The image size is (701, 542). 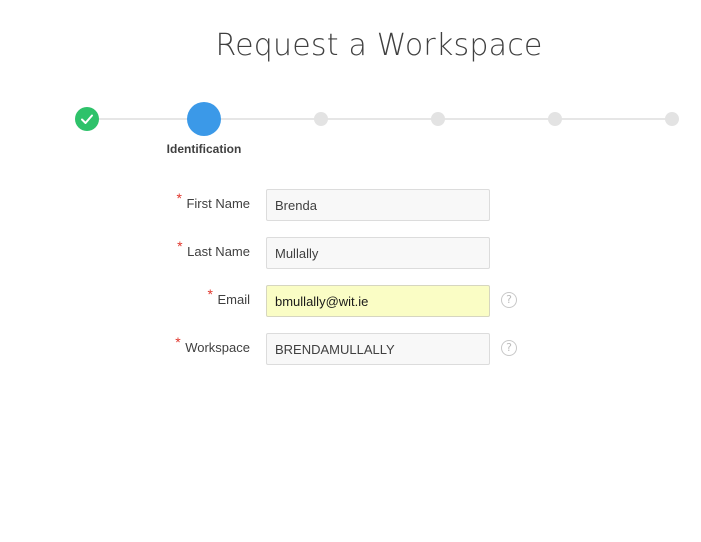 I want to click on first-name-input, so click(x=378, y=205).